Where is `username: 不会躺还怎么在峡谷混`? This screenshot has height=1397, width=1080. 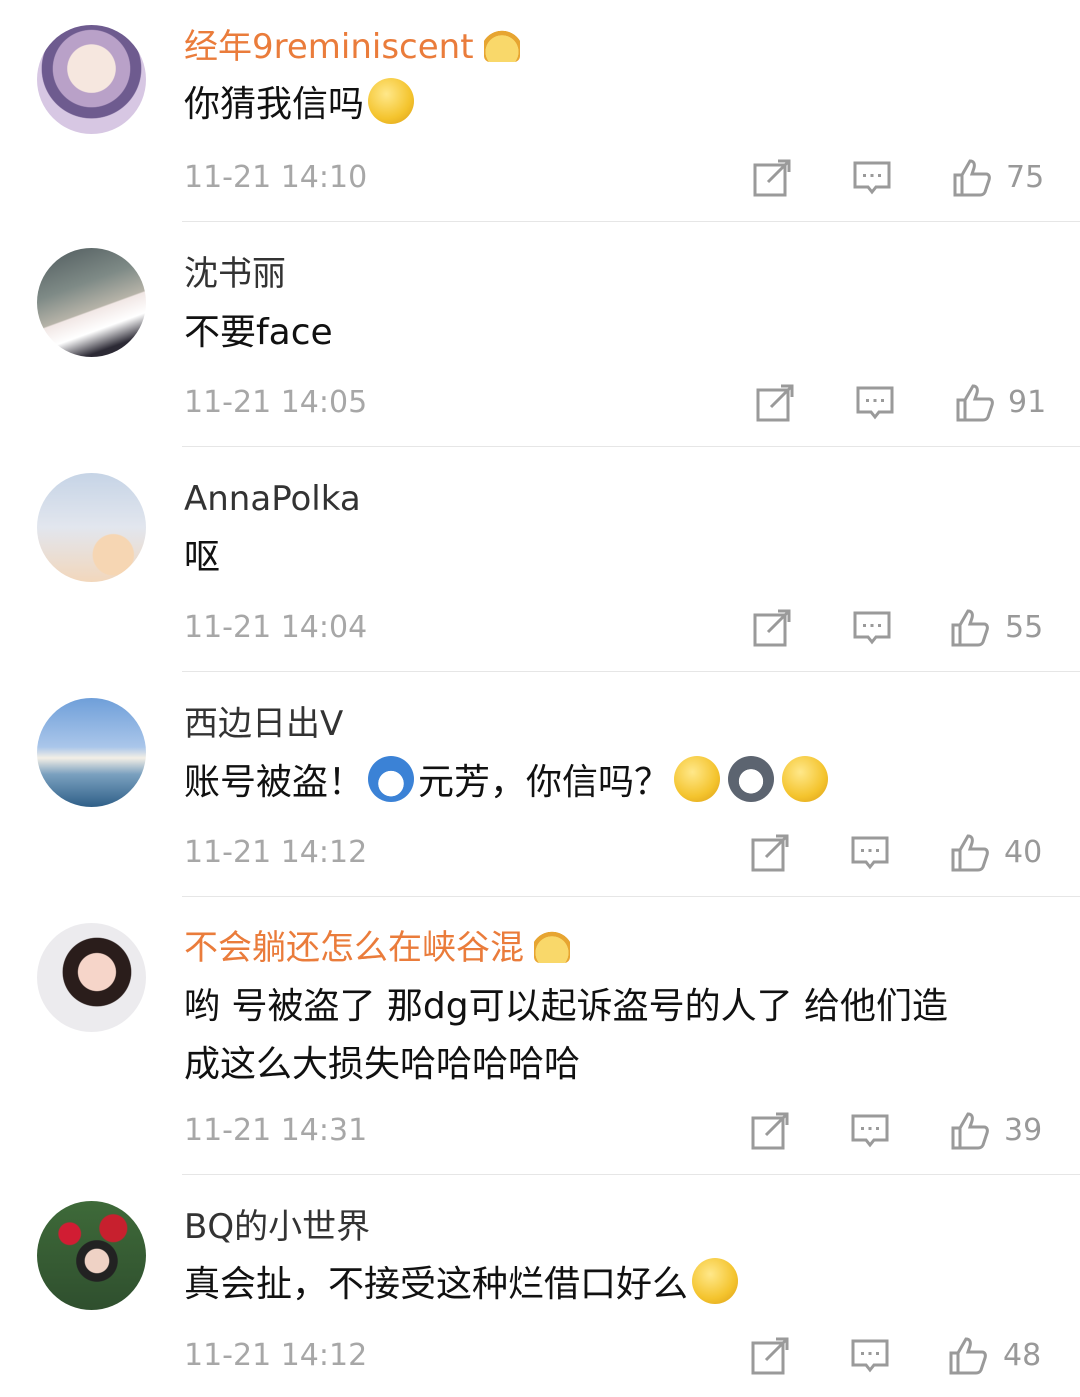
username: 不会躺还怎么在峡谷混 is located at coordinates (377, 948).